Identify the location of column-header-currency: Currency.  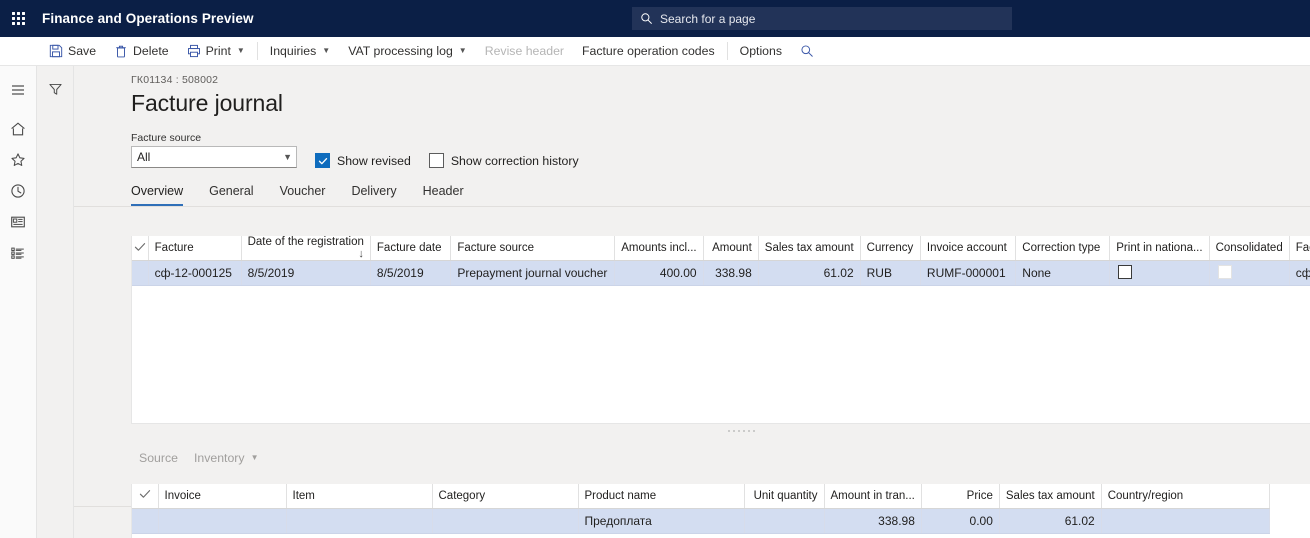
(890, 248).